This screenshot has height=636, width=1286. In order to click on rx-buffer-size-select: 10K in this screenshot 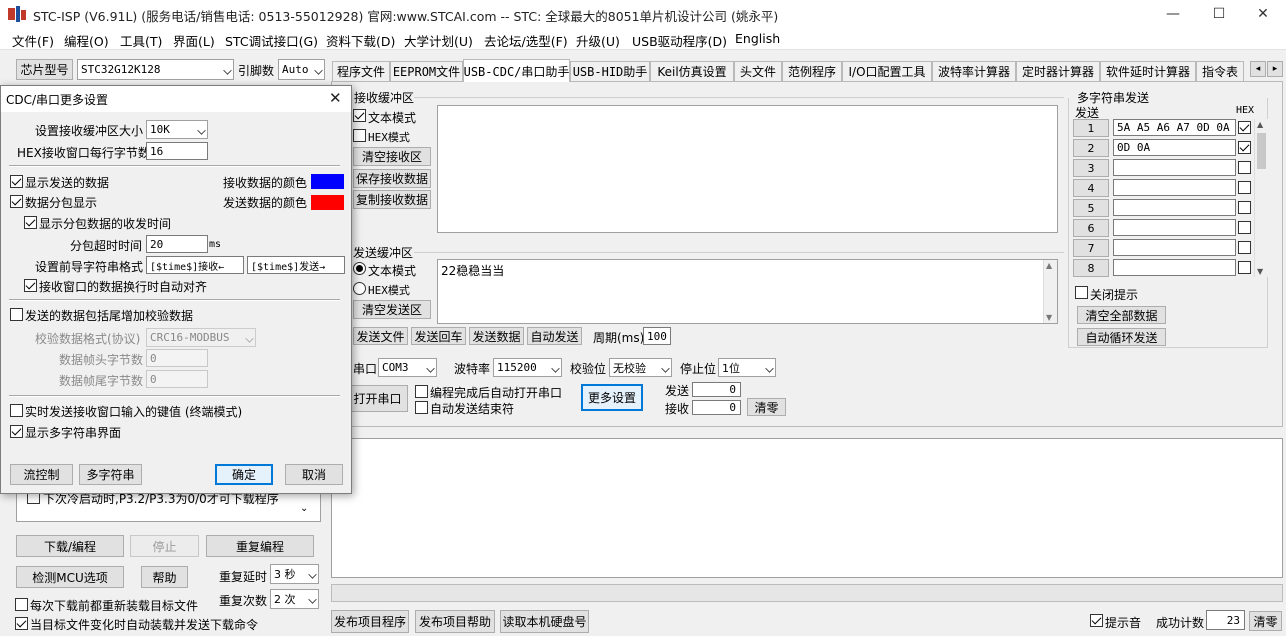, I will do `click(177, 129)`.